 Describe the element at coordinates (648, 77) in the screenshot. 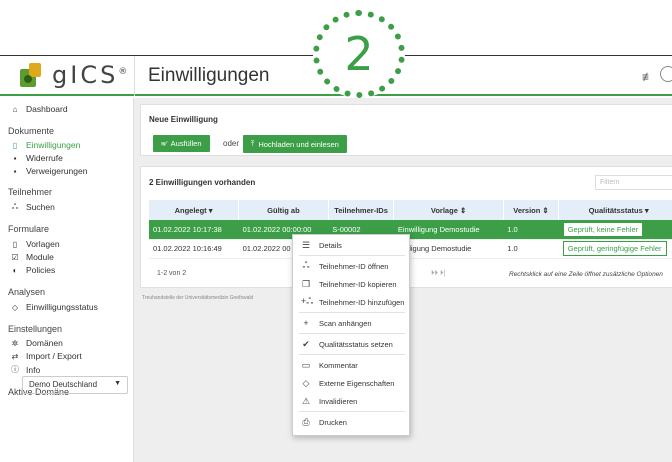

I see `settings-sliders-icon: ≢` at that location.